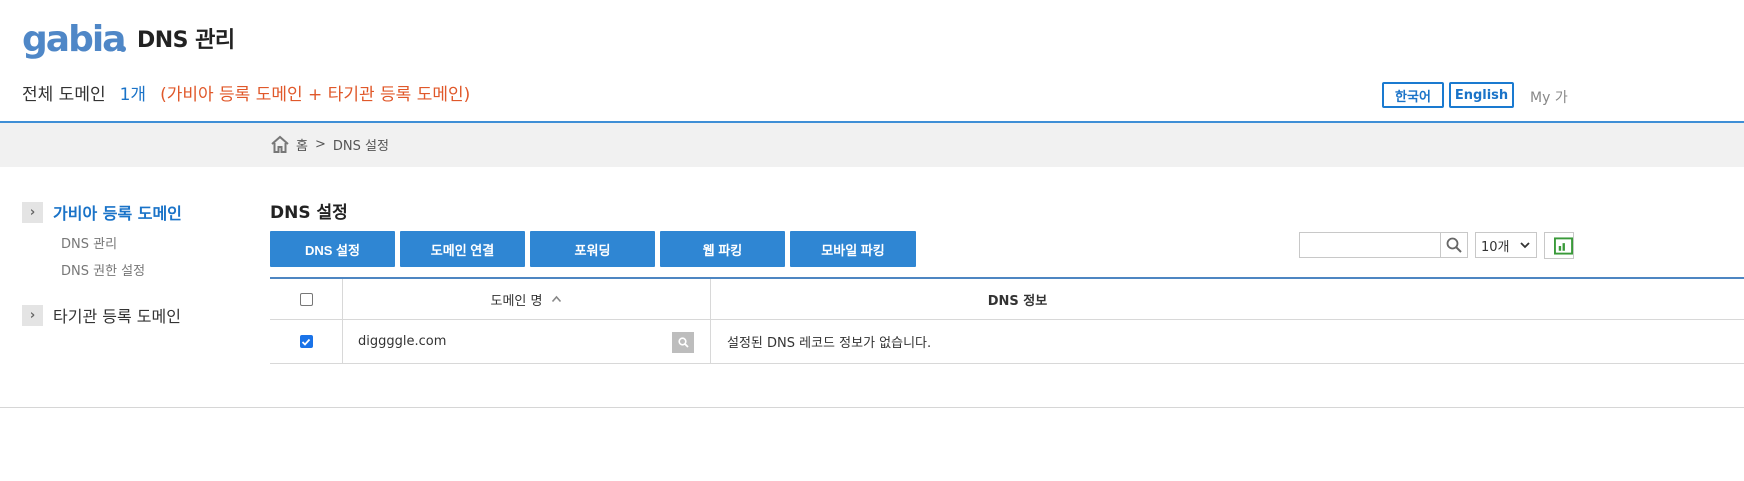 The width and height of the screenshot is (1744, 481). I want to click on gabia-logo-image: gabia, so click(74, 40).